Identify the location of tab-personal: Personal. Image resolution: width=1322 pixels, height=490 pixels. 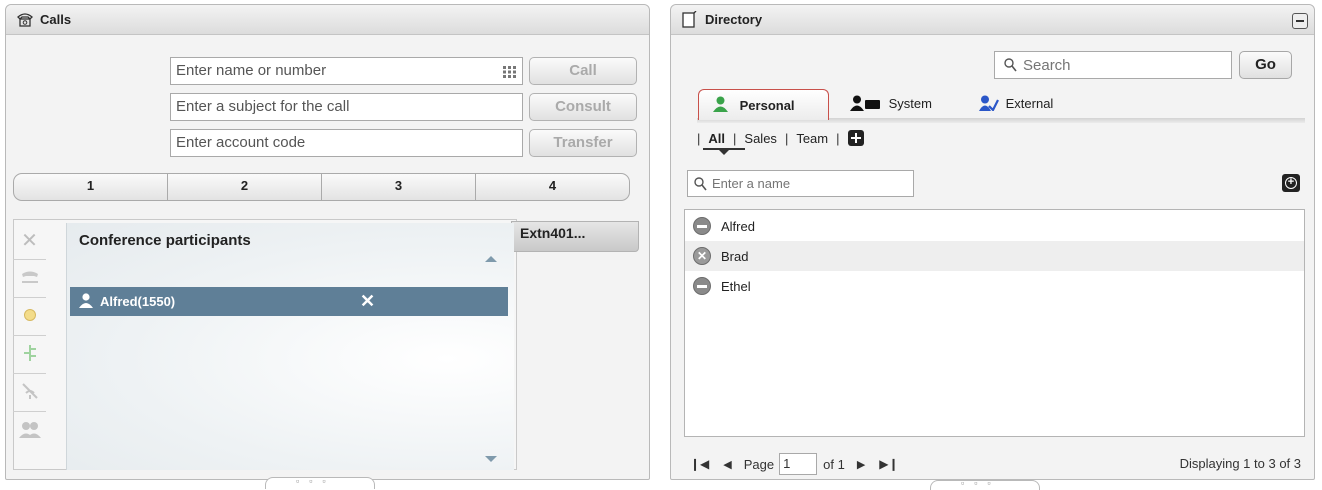
(763, 104).